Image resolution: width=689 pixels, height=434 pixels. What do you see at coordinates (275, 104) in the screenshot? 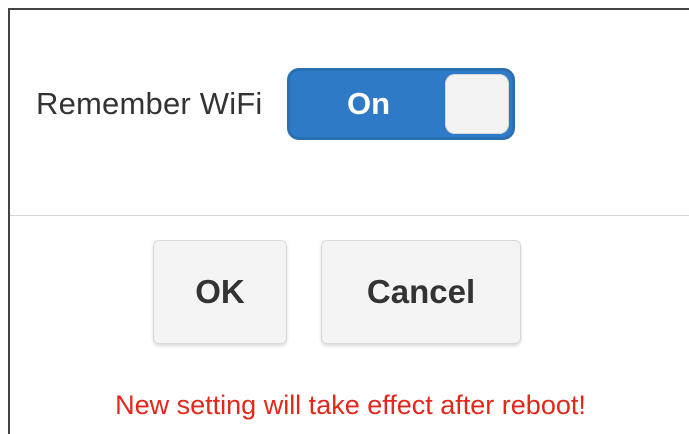
I see `remember-wifi-row: Remember WiFi On` at bounding box center [275, 104].